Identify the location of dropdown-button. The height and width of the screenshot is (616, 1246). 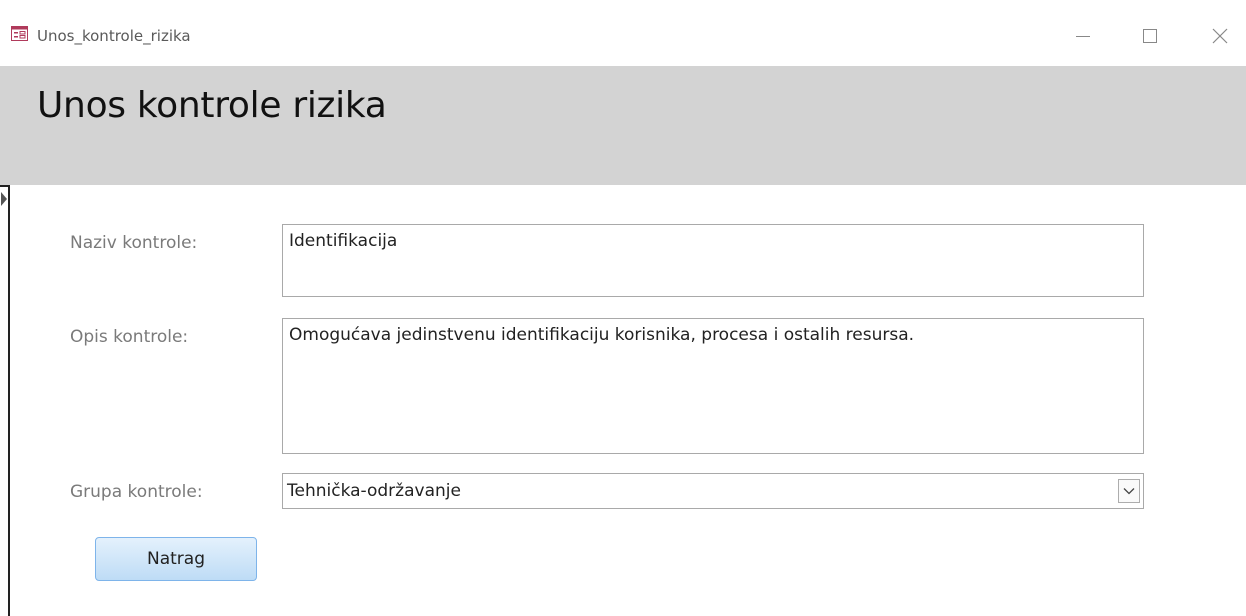
(1129, 491).